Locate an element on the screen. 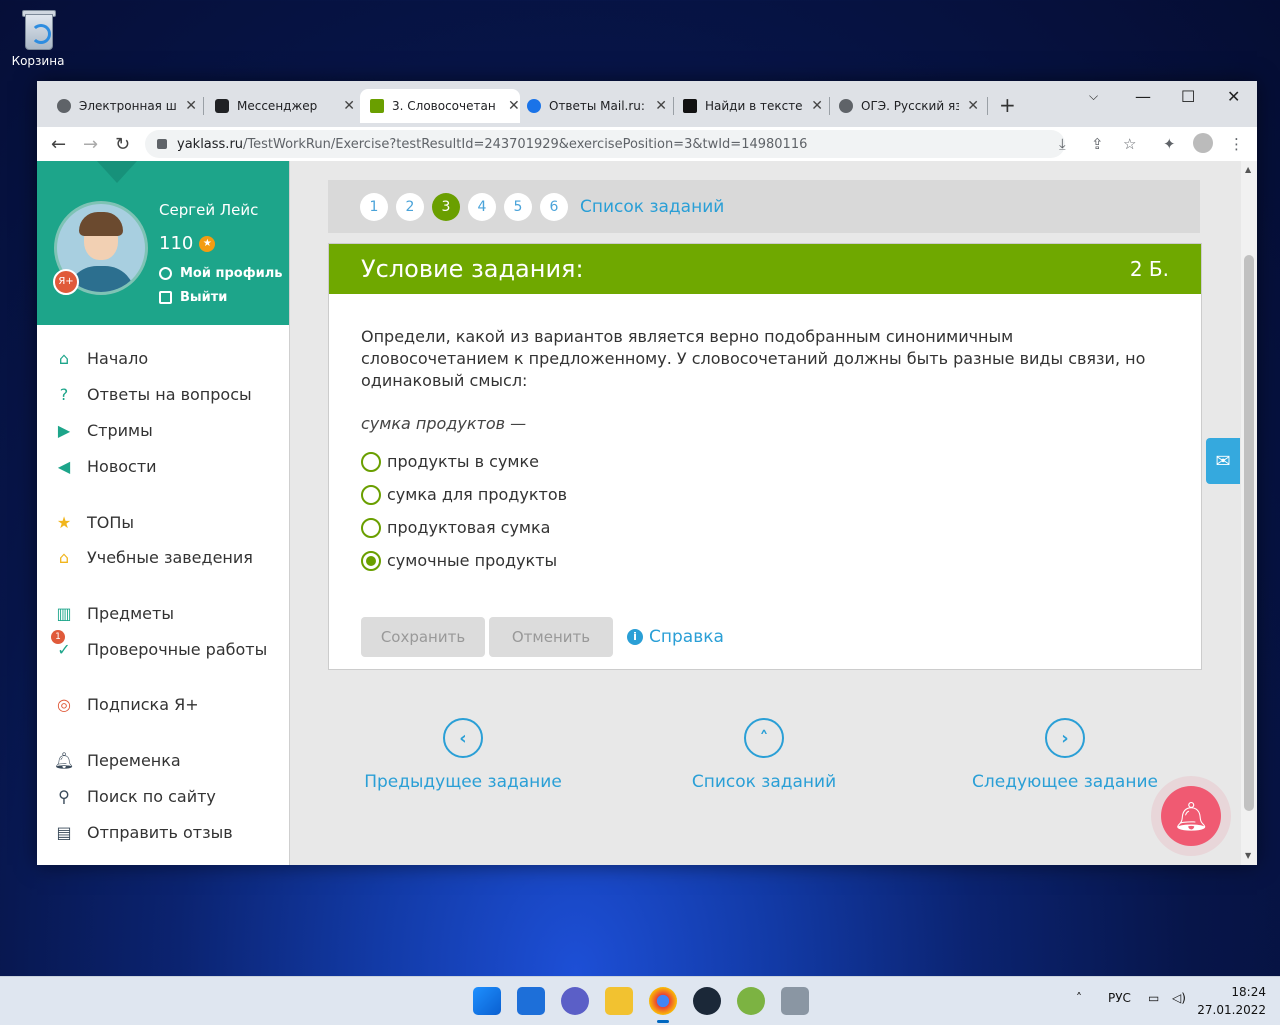  sidebar-item-streams: ▶ Стримы is located at coordinates (103, 430).